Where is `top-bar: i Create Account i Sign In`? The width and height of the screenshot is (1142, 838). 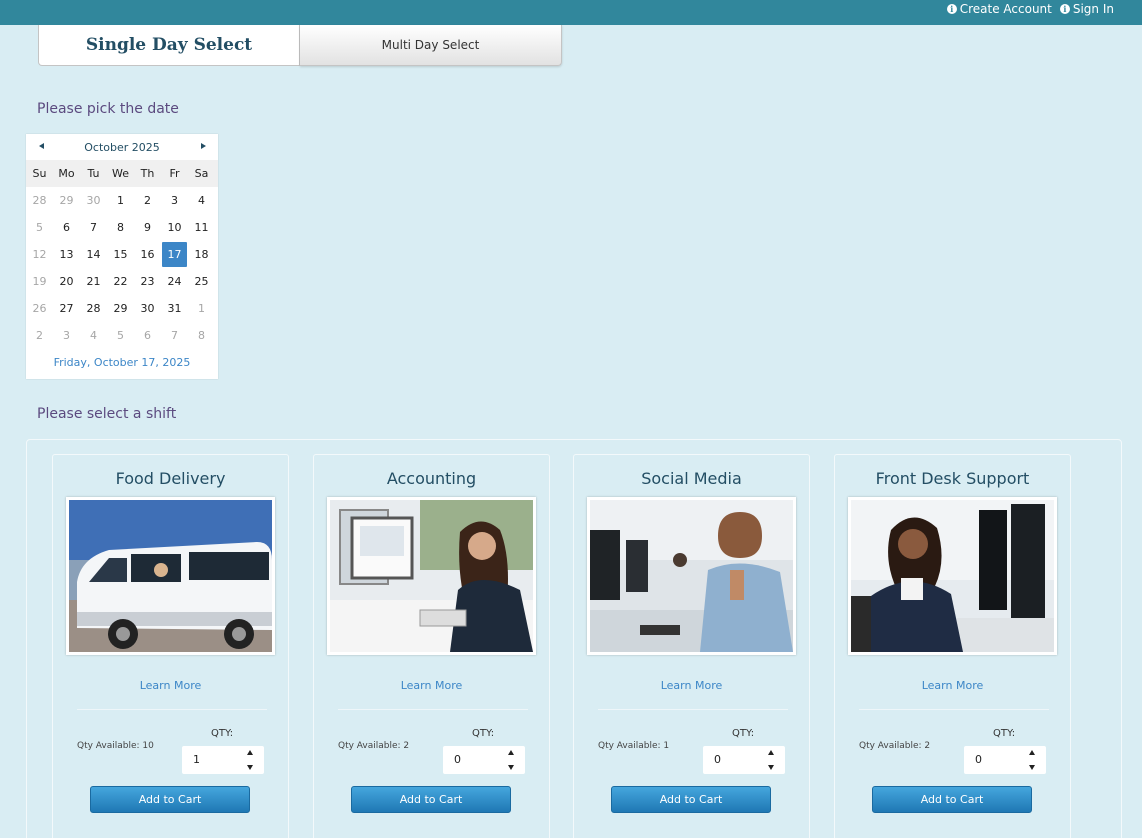
top-bar: i Create Account i Sign In is located at coordinates (571, 12).